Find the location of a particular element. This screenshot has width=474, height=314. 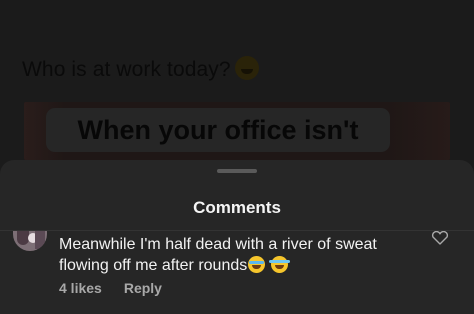

face-with-tears-of-joy-icon is located at coordinates (279, 264).